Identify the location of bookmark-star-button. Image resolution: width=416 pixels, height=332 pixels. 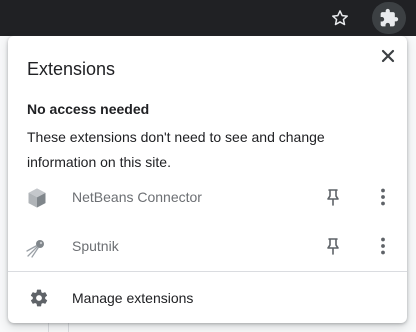
(340, 18).